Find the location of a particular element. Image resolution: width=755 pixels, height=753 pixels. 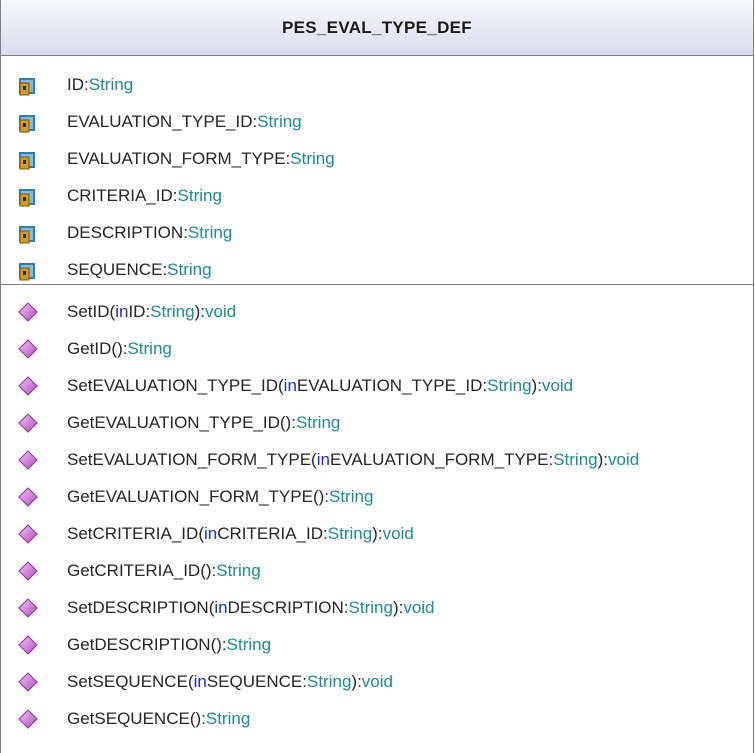

attribute-name: EVALUATION_TYPE_ID is located at coordinates (160, 121).